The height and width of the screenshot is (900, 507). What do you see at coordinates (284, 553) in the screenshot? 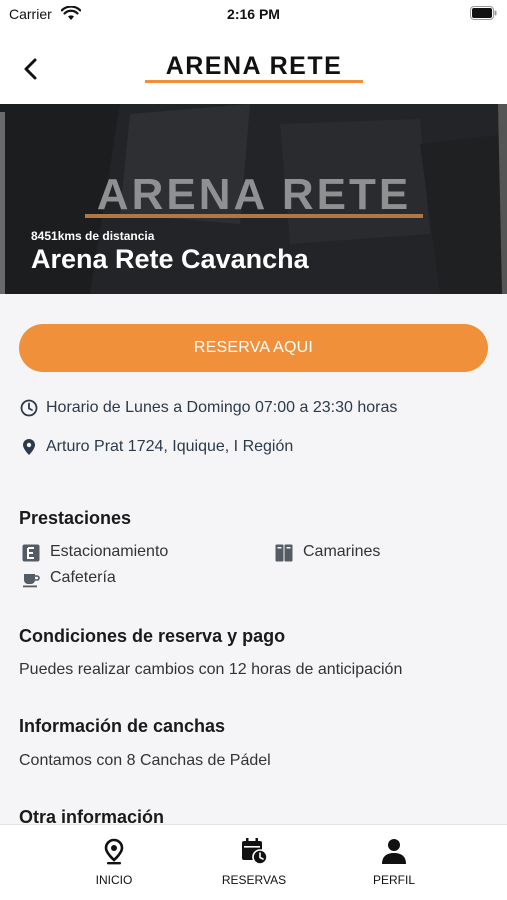
I see `locker-icon` at bounding box center [284, 553].